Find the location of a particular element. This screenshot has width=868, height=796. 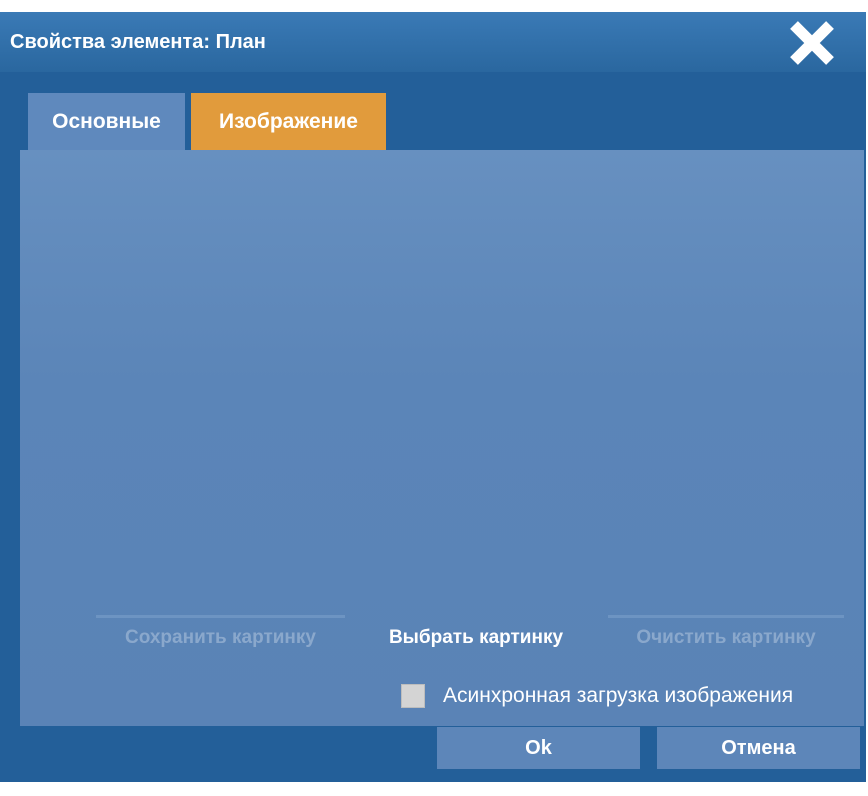

tab-general-label: Основные is located at coordinates (106, 121).